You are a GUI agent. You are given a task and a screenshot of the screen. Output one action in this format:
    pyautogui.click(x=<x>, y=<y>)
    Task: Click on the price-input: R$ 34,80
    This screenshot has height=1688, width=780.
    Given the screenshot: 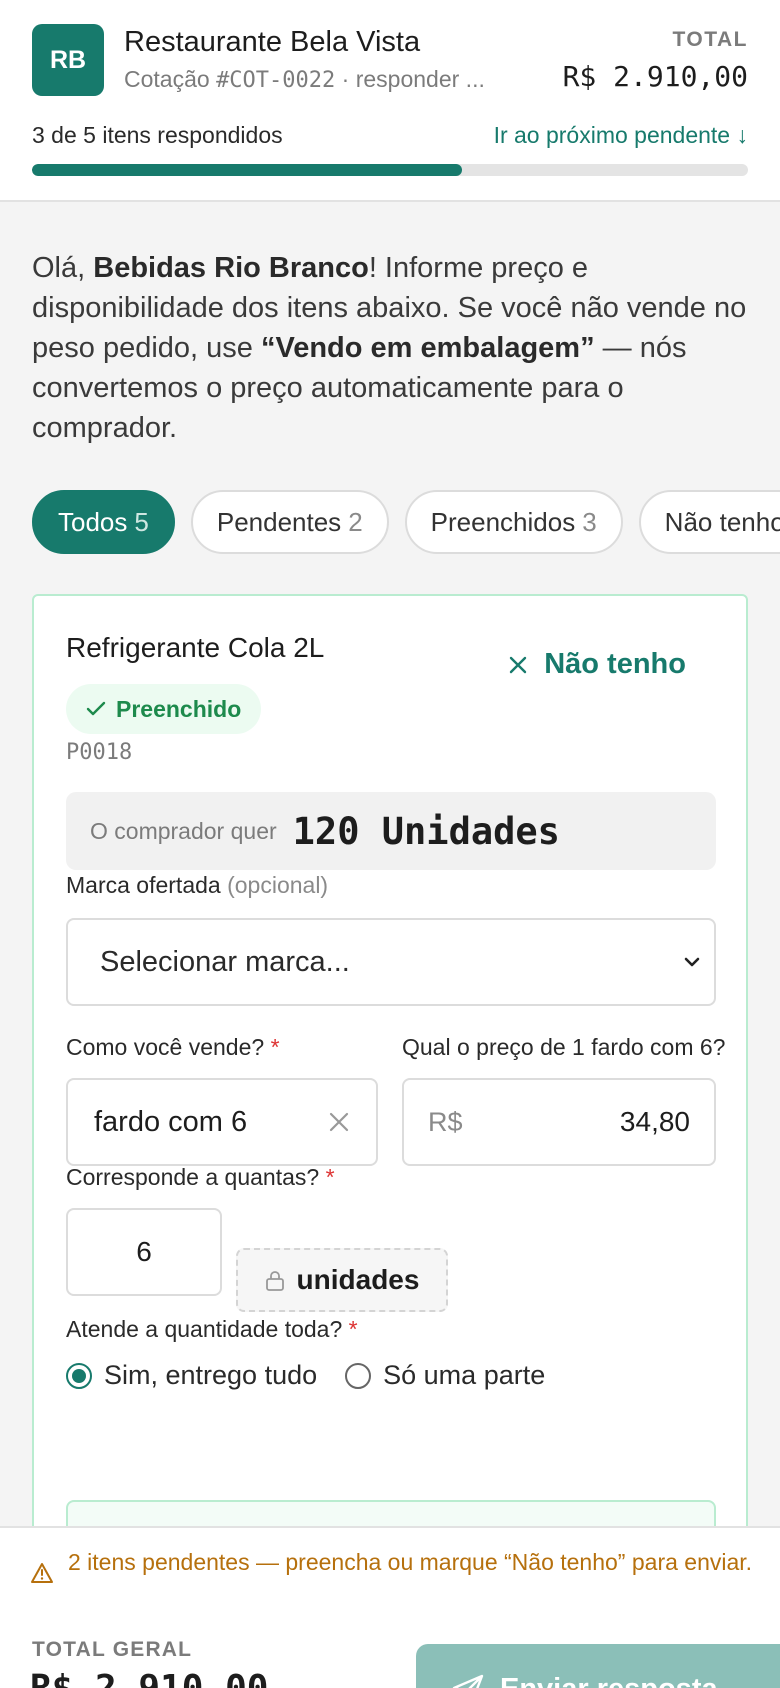 What is the action you would take?
    pyautogui.click(x=559, y=1122)
    